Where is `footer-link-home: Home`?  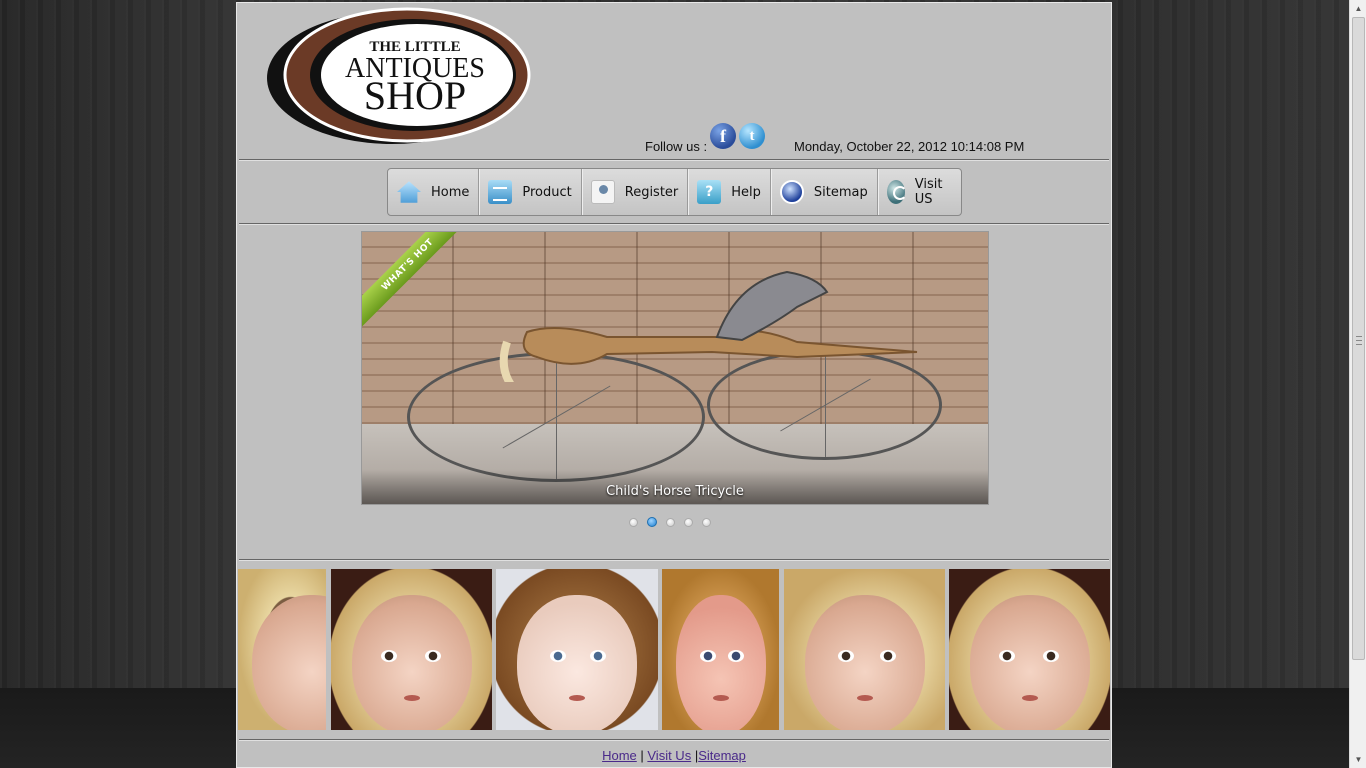 footer-link-home: Home is located at coordinates (619, 755).